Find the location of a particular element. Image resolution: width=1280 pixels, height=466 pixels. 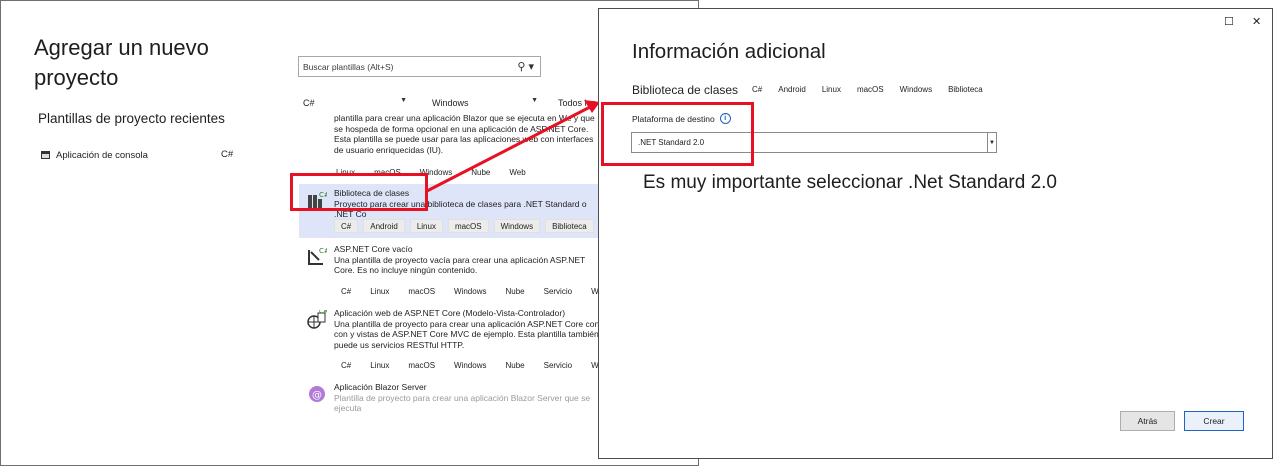

dialog-subtitle: Biblioteca de clases is located at coordinates (685, 90).